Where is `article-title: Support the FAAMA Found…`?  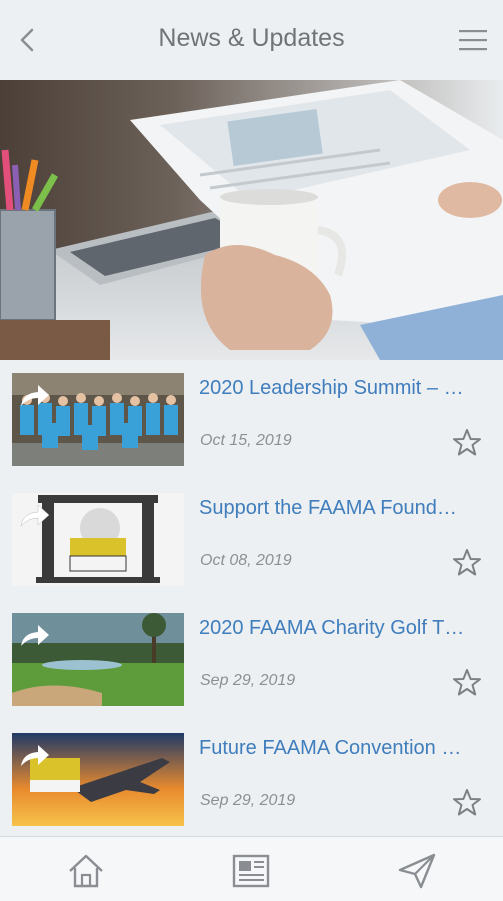
article-title: Support the FAAMA Found… is located at coordinates (344, 508).